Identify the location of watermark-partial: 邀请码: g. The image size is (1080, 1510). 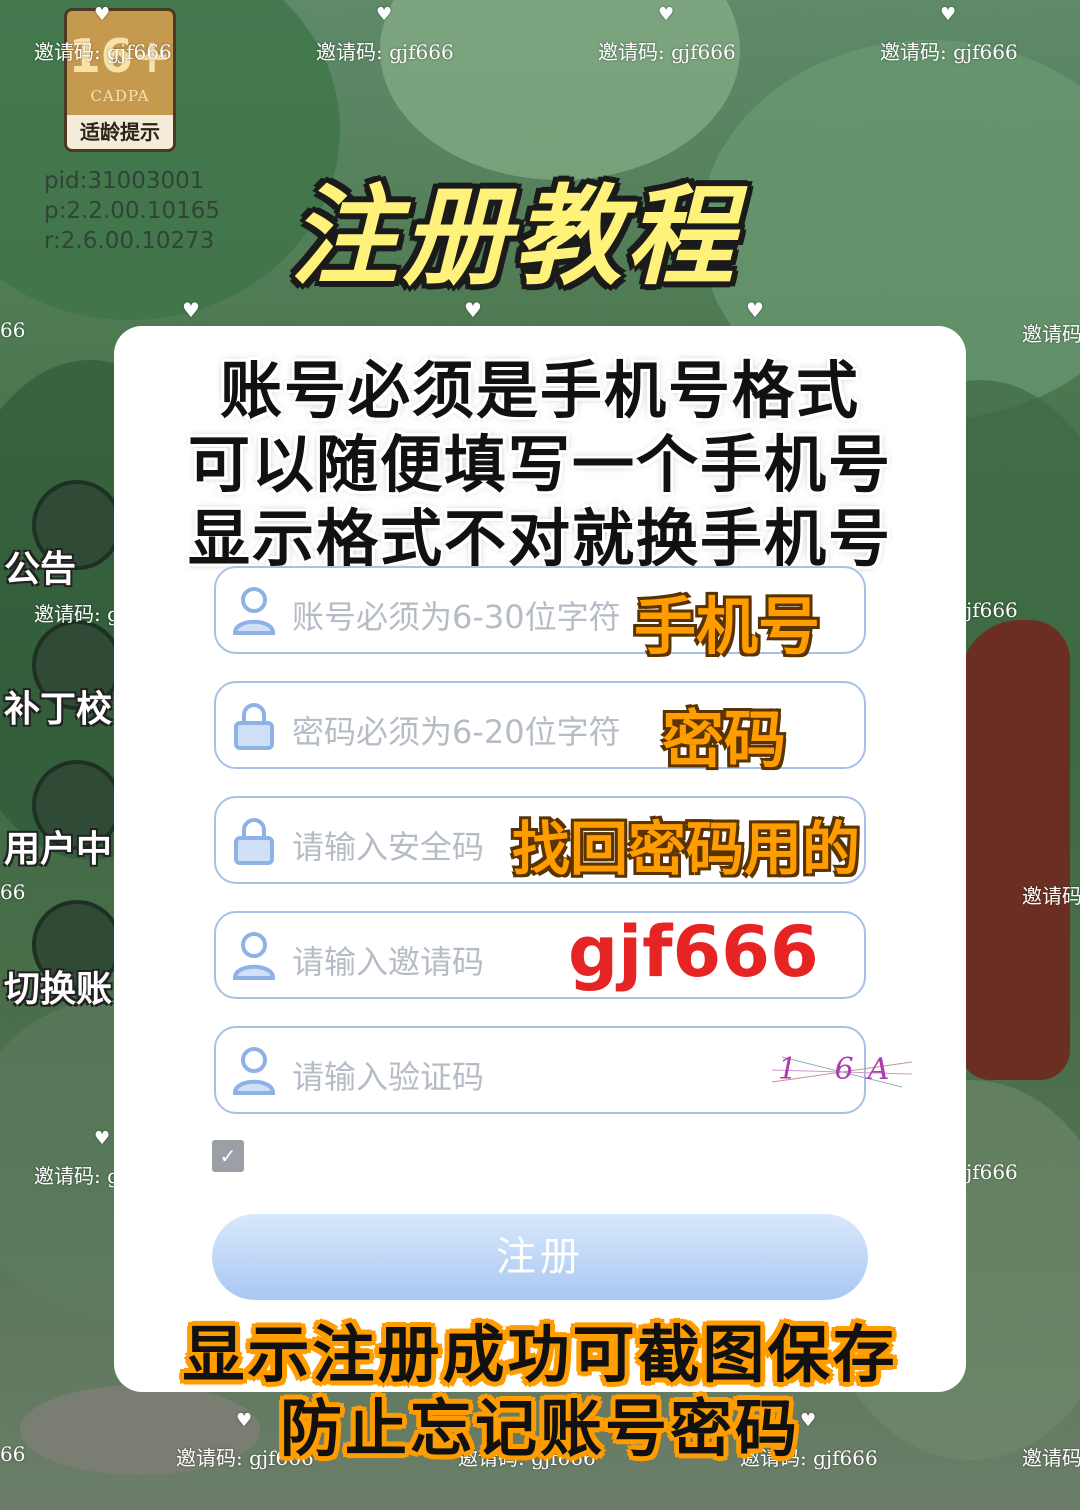
(77, 614).